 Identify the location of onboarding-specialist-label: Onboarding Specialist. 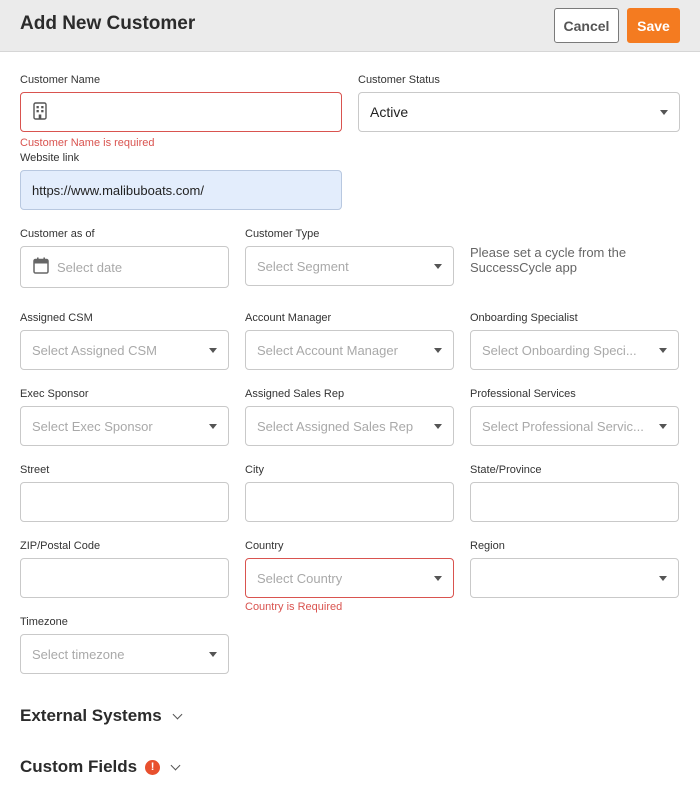
(524, 318).